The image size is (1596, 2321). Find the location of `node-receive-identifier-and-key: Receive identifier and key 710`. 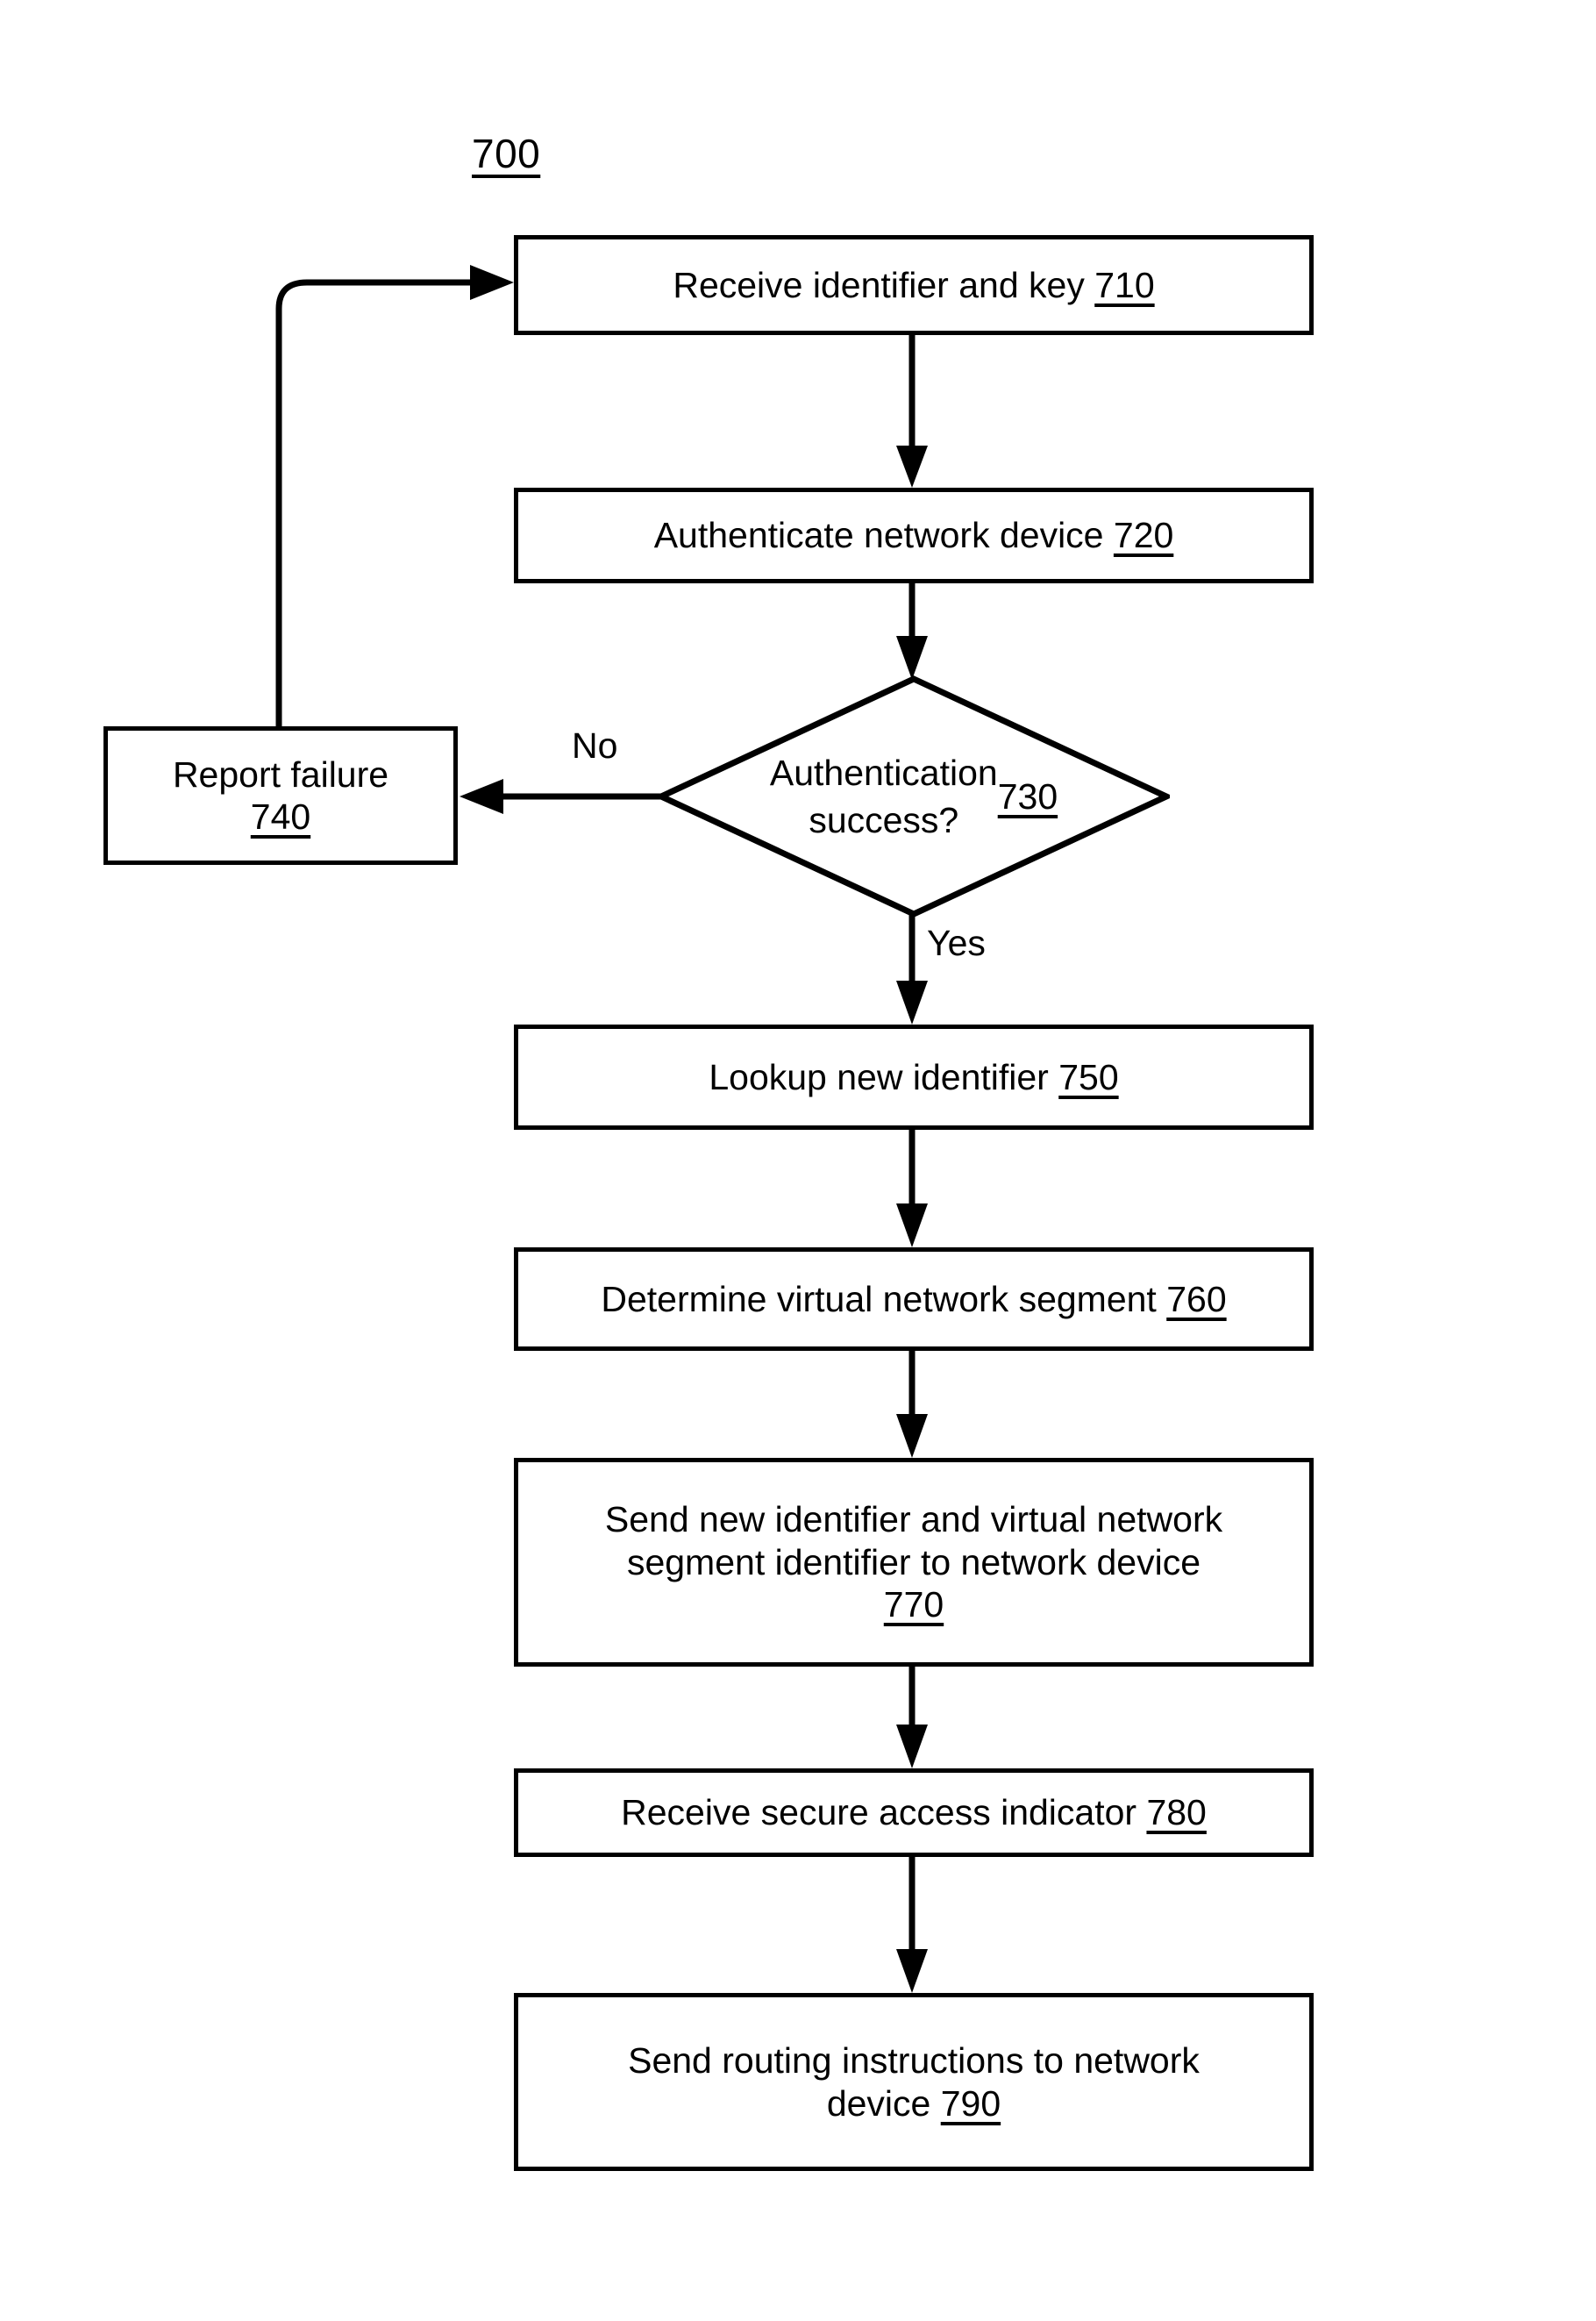

node-receive-identifier-and-key: Receive identifier and key 710 is located at coordinates (914, 285).